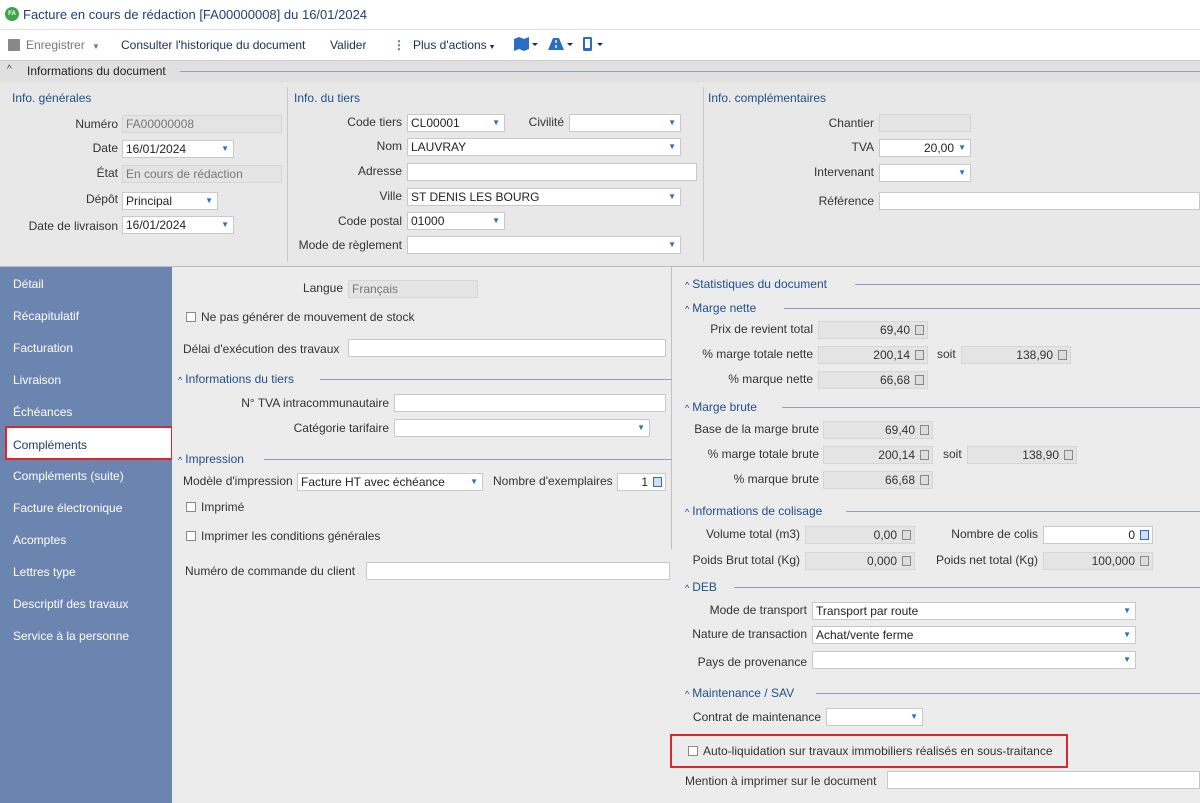 This screenshot has height=803, width=1200. Describe the element at coordinates (456, 221) in the screenshot. I see `code-postal-select: 01000▼✎` at that location.